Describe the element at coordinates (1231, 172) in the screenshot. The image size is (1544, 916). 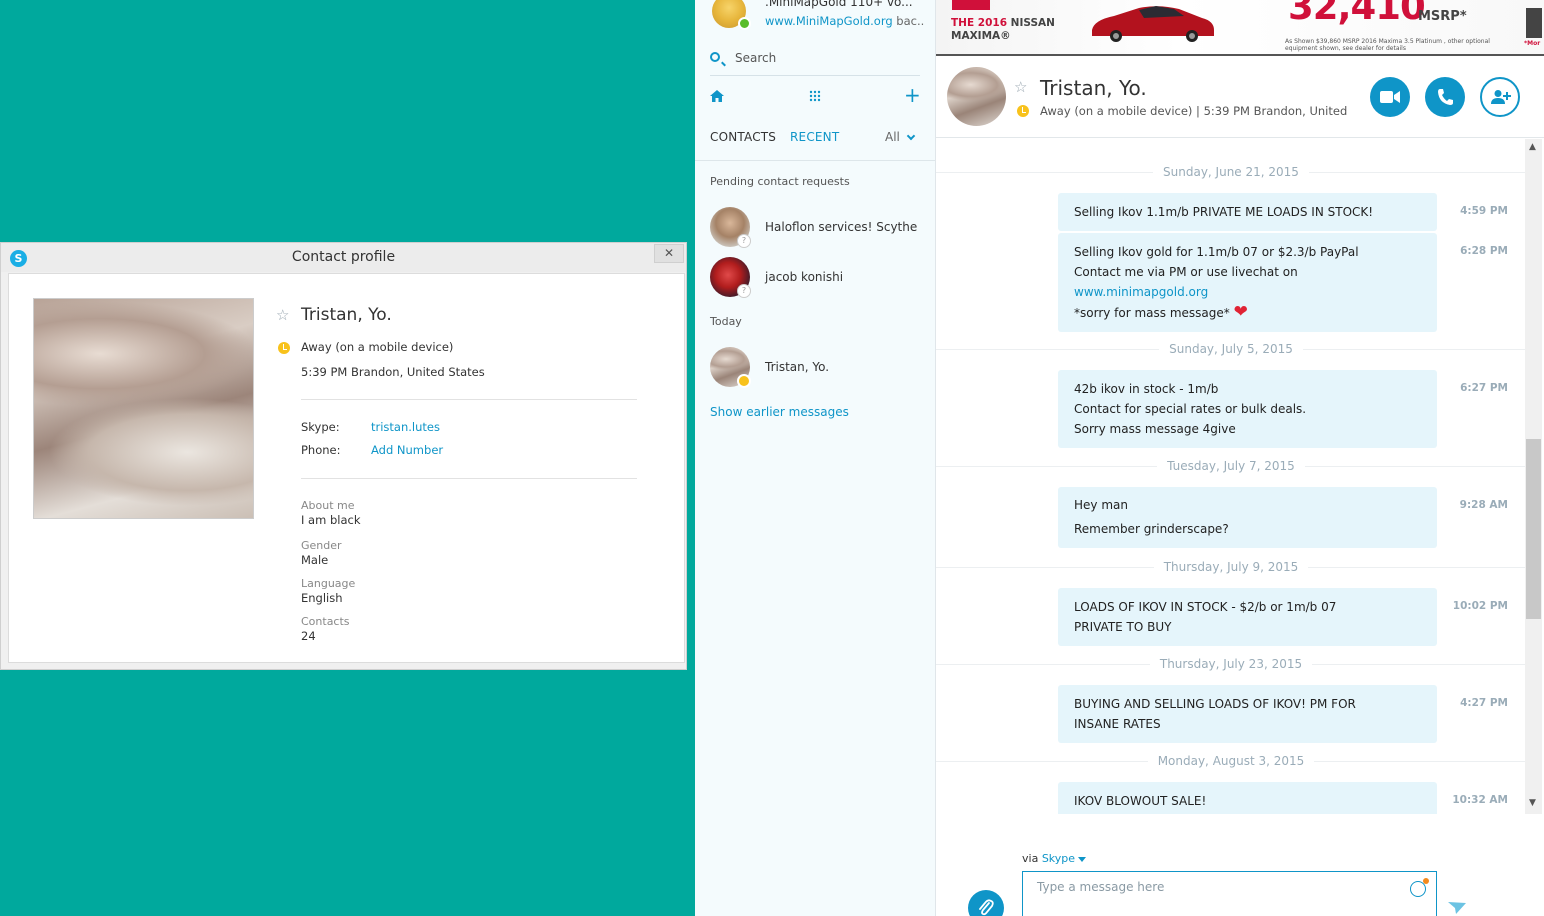
I see `date-label: Sunday, June 21, 2015` at that location.